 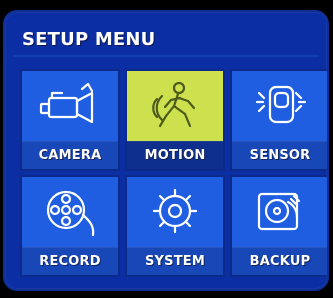 I want to click on record-label: RECORD, so click(x=70, y=261).